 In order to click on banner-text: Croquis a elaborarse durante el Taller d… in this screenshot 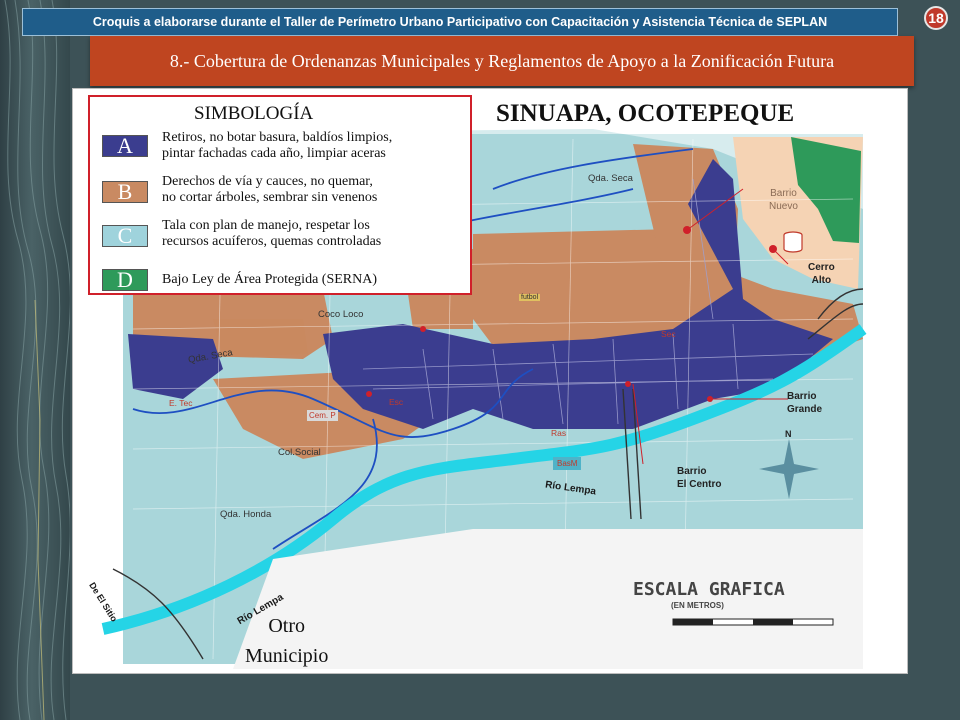, I will do `click(460, 22)`.